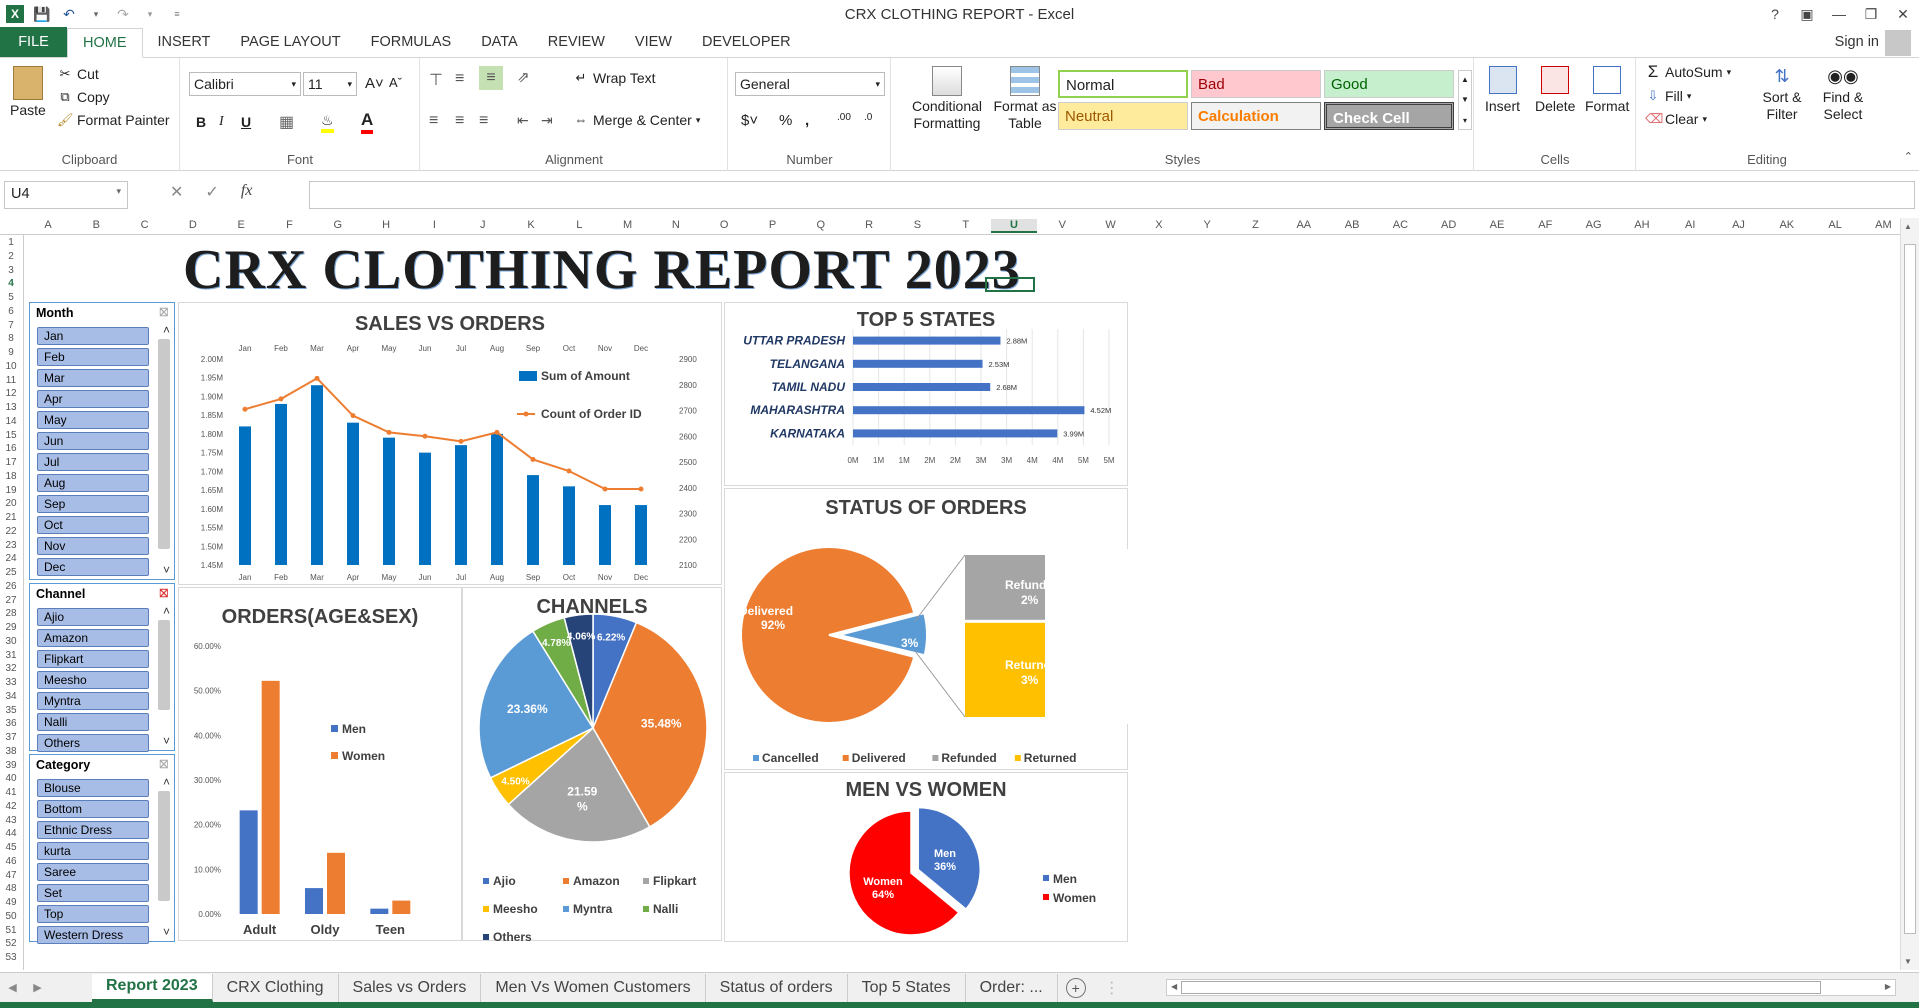 This screenshot has width=1919, height=1008. What do you see at coordinates (724, 225) in the screenshot?
I see `column-header: O` at bounding box center [724, 225].